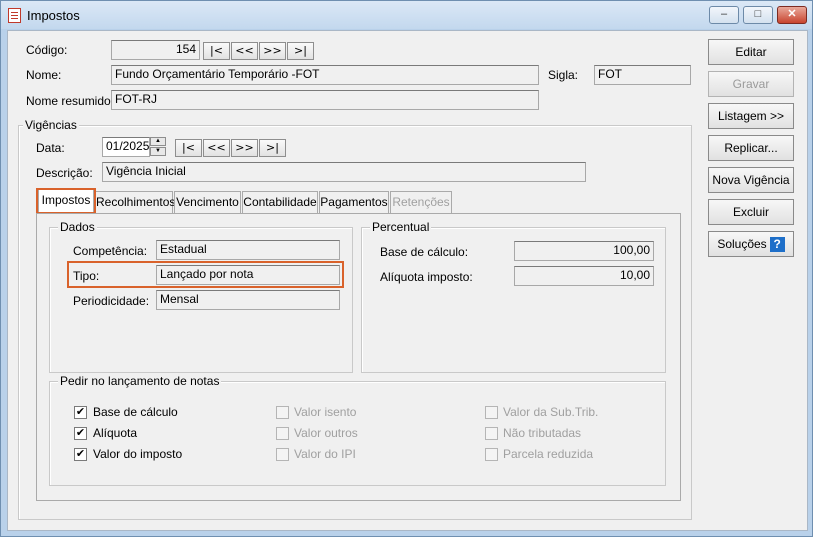  Describe the element at coordinates (742, 244) in the screenshot. I see `solucoes-label: Soluções` at that location.